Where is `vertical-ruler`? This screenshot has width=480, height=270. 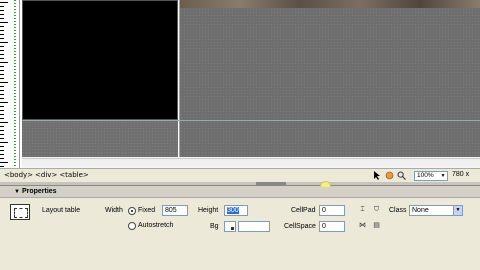
vertical-ruler is located at coordinates (10, 84).